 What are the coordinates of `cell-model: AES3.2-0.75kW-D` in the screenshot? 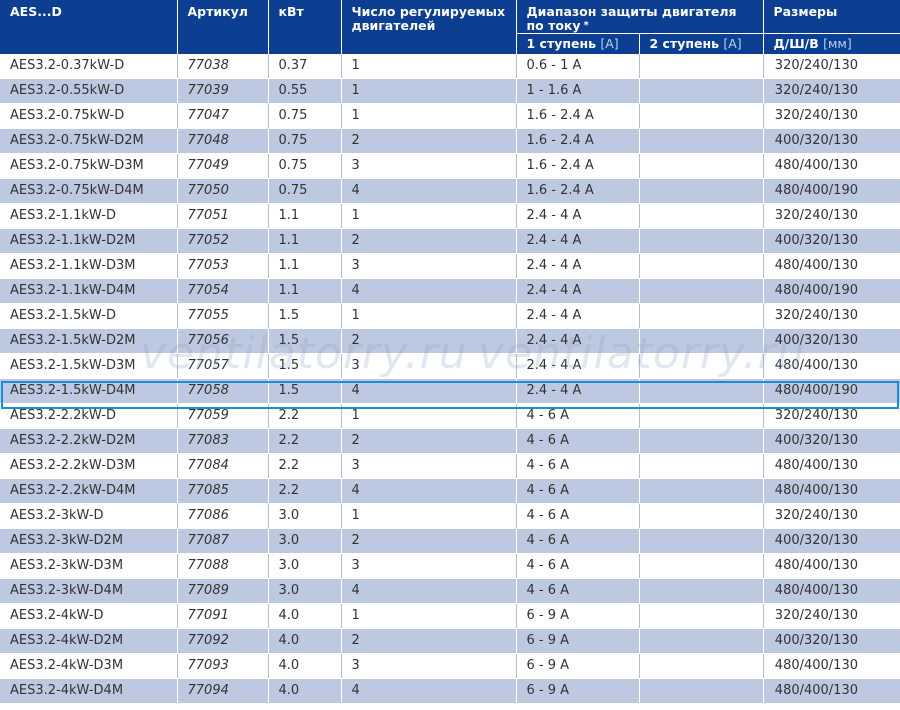 It's located at (89, 116).